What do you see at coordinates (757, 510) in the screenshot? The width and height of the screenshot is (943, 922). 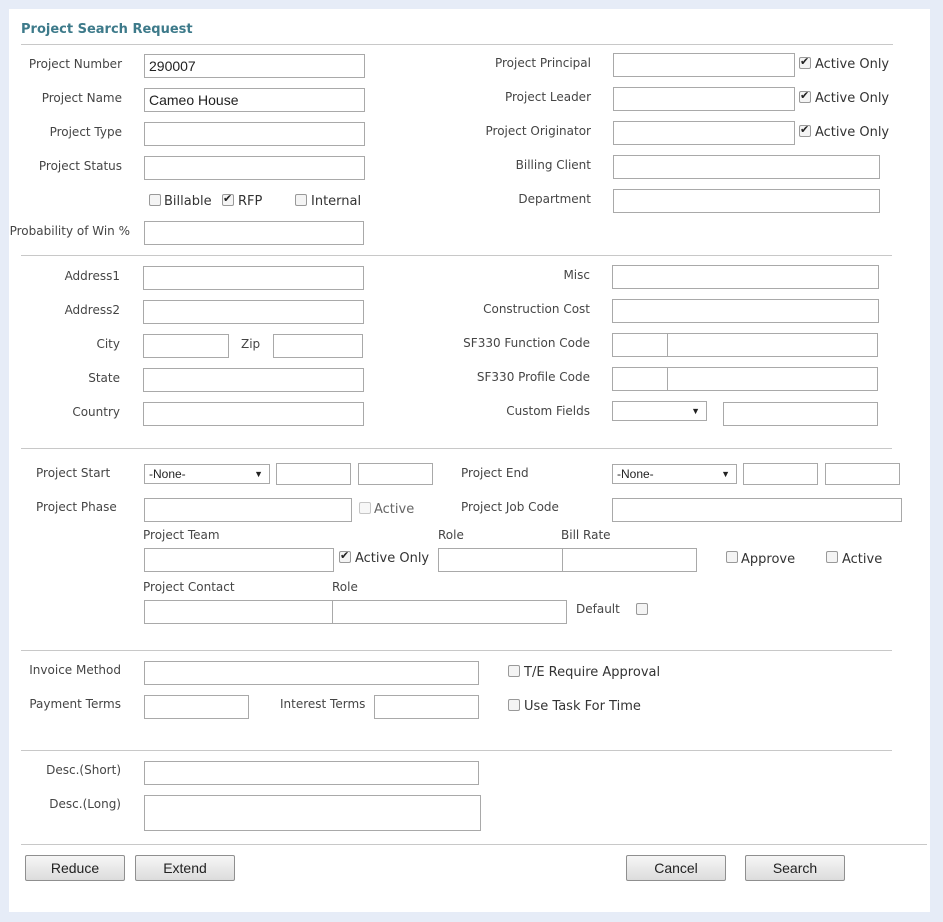 I see `project-job-code-input` at bounding box center [757, 510].